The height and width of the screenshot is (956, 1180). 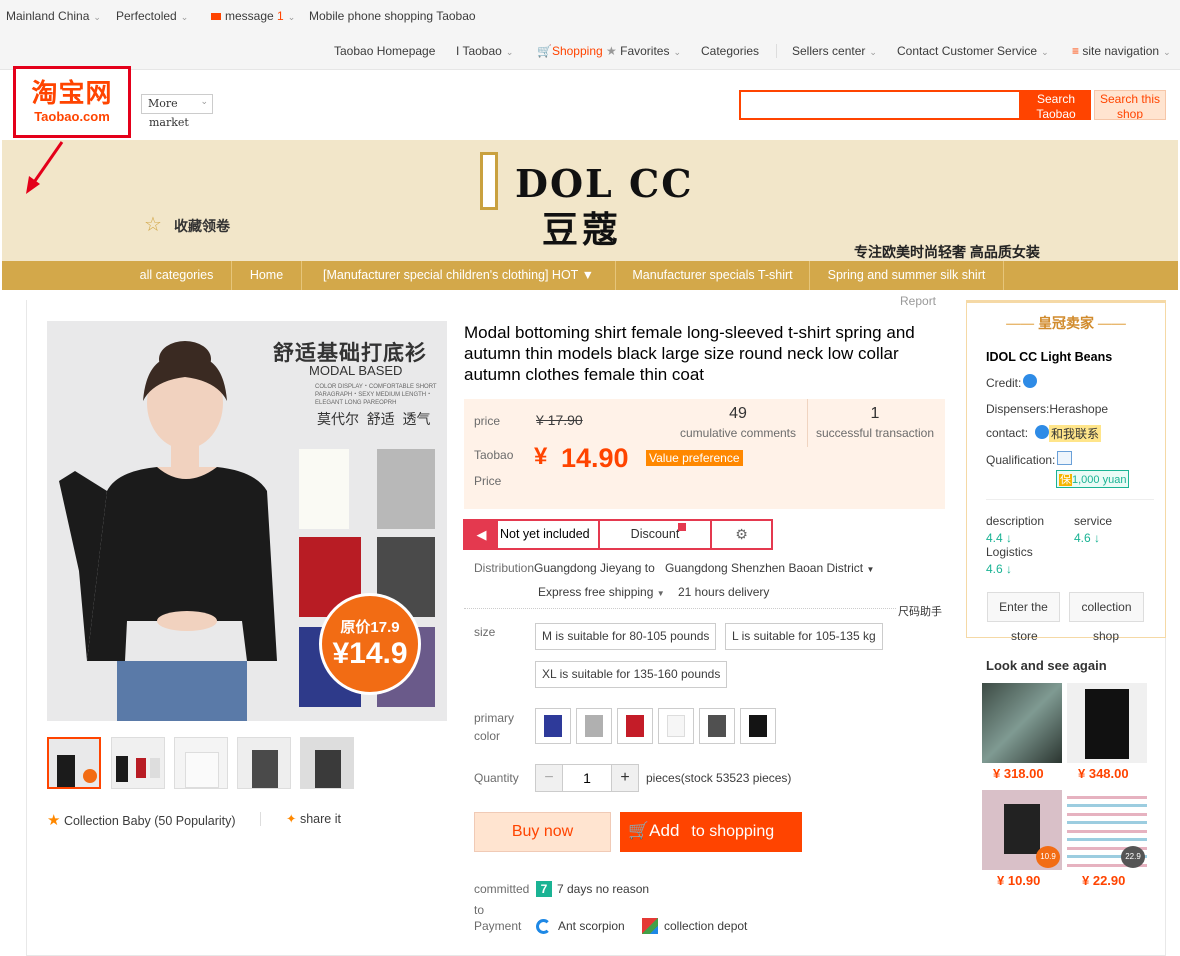 I want to click on badge-sale-price: ¥14.9, so click(x=370, y=653).